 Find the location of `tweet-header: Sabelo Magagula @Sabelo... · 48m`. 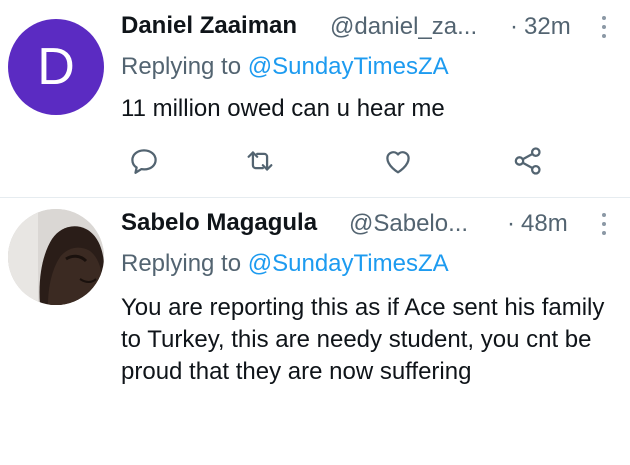

tweet-header: Sabelo Magagula @Sabelo... · 48m is located at coordinates (375, 226).